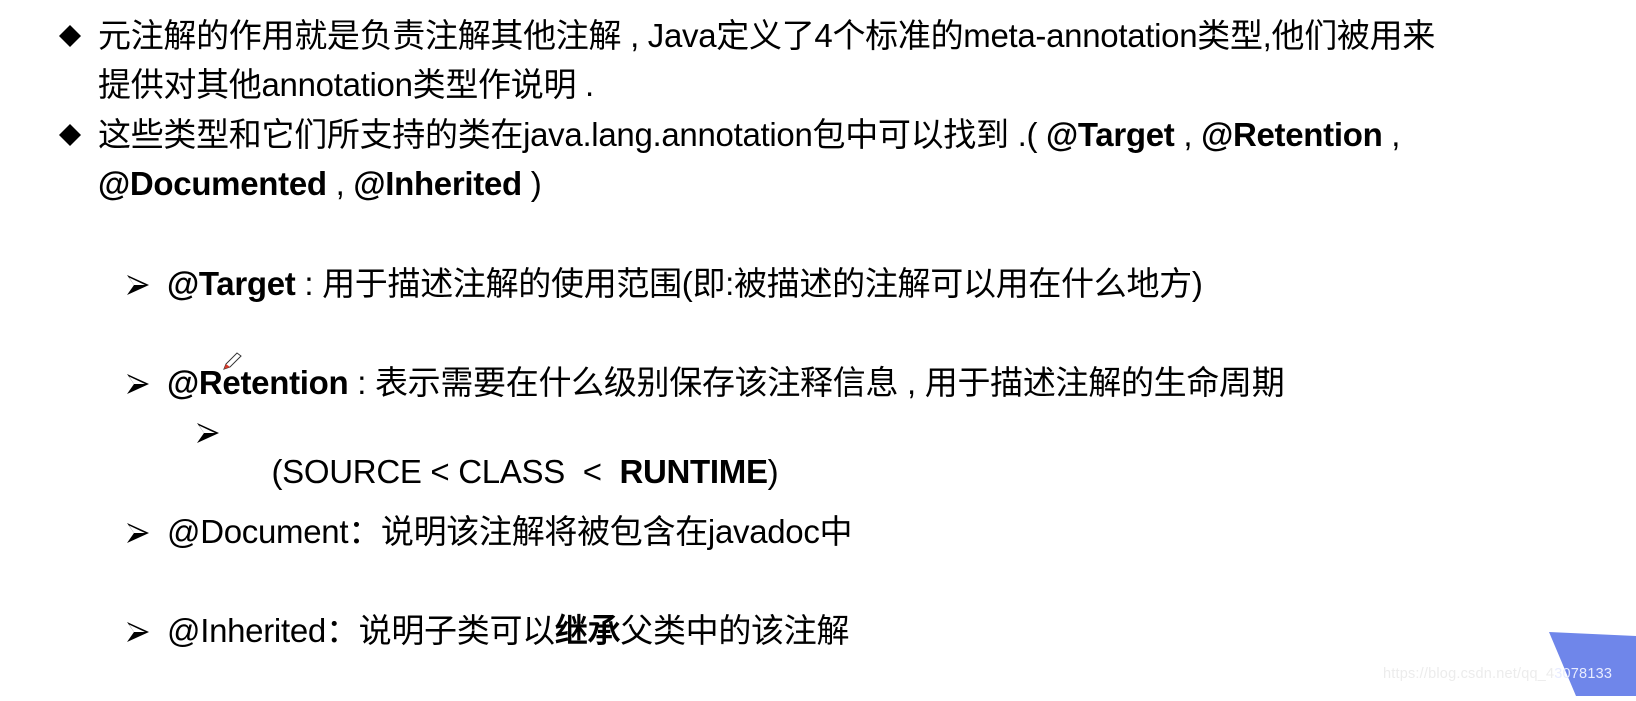 The image size is (1636, 701). Describe the element at coordinates (246, 630) in the screenshot. I see `inherited-name: @Inherited` at that location.